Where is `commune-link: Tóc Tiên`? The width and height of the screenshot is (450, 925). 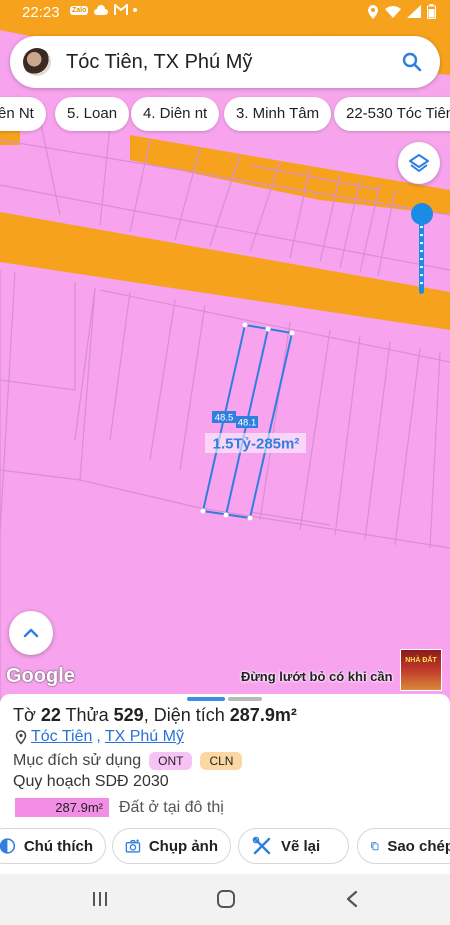 commune-link: Tóc Tiên is located at coordinates (61, 737).